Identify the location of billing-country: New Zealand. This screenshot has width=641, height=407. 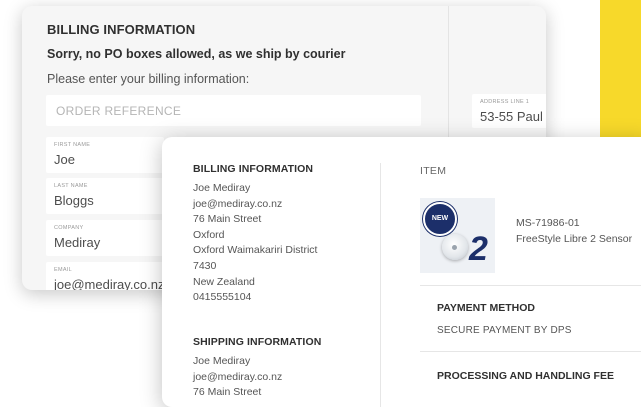
(224, 281).